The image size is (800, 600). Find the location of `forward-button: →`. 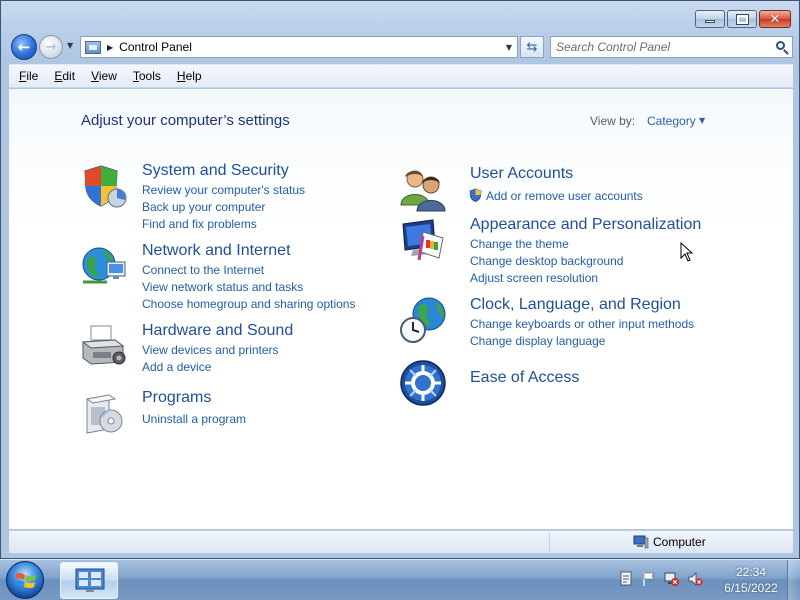

forward-button: → is located at coordinates (51, 47).